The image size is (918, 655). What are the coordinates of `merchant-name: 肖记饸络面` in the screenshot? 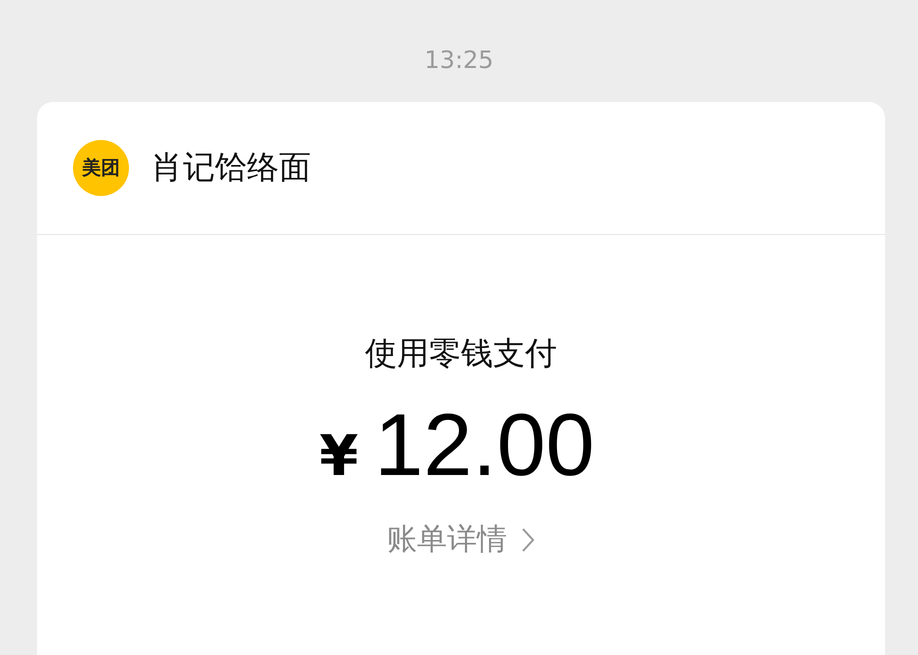 It's located at (231, 167).